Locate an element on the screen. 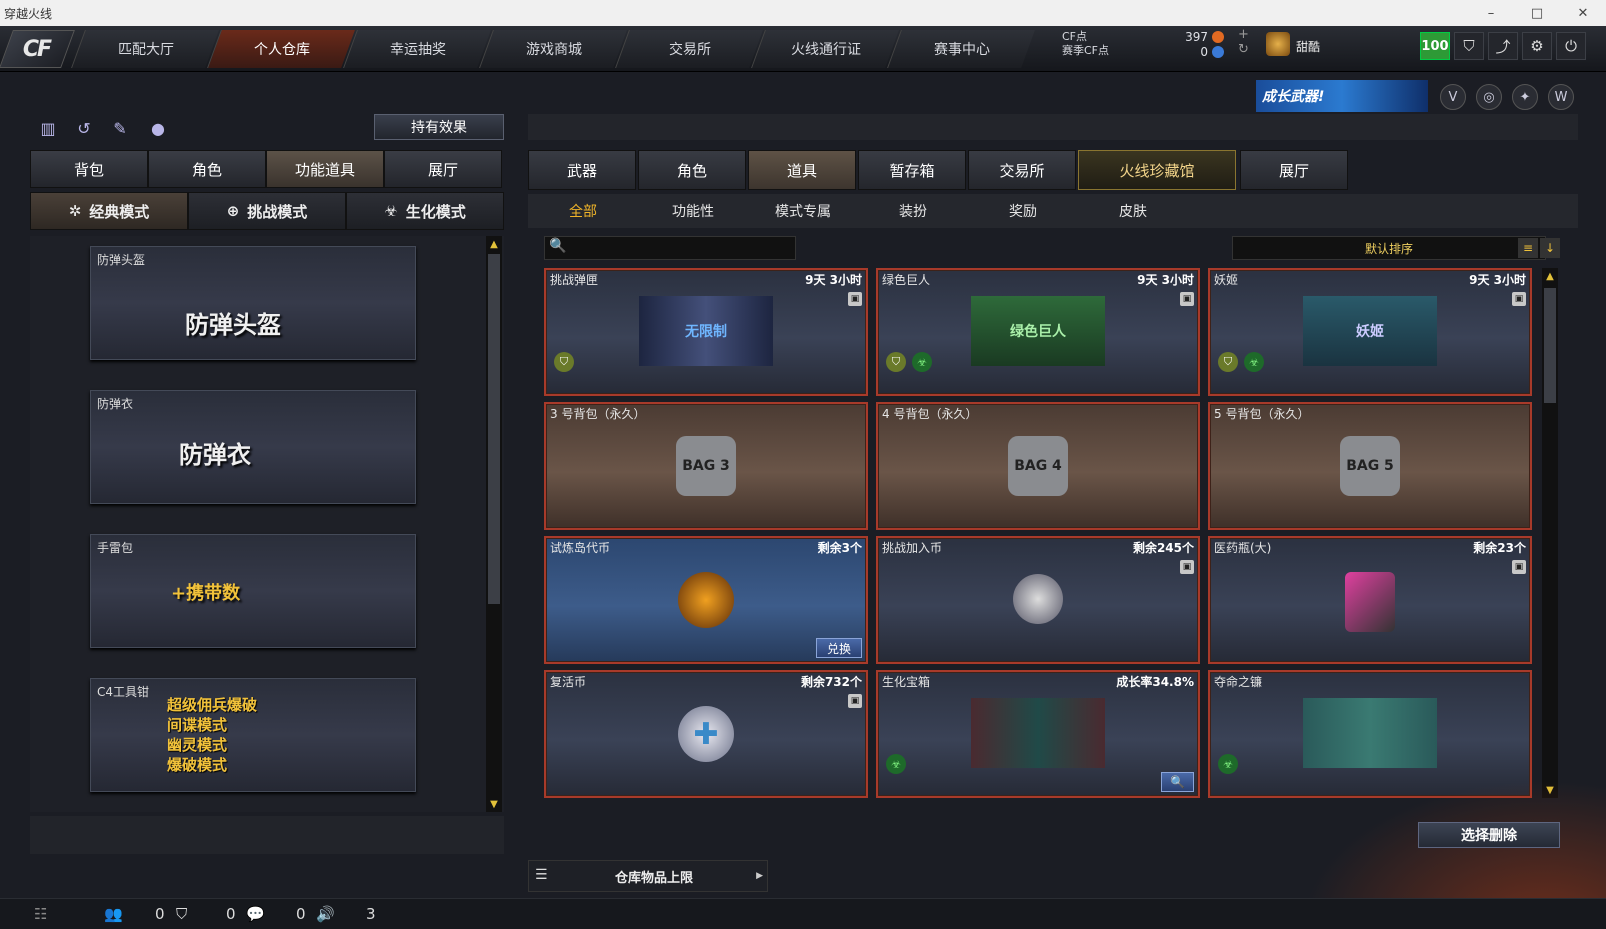 This screenshot has height=929, width=1606. subtab-all: 全部 is located at coordinates (583, 211).